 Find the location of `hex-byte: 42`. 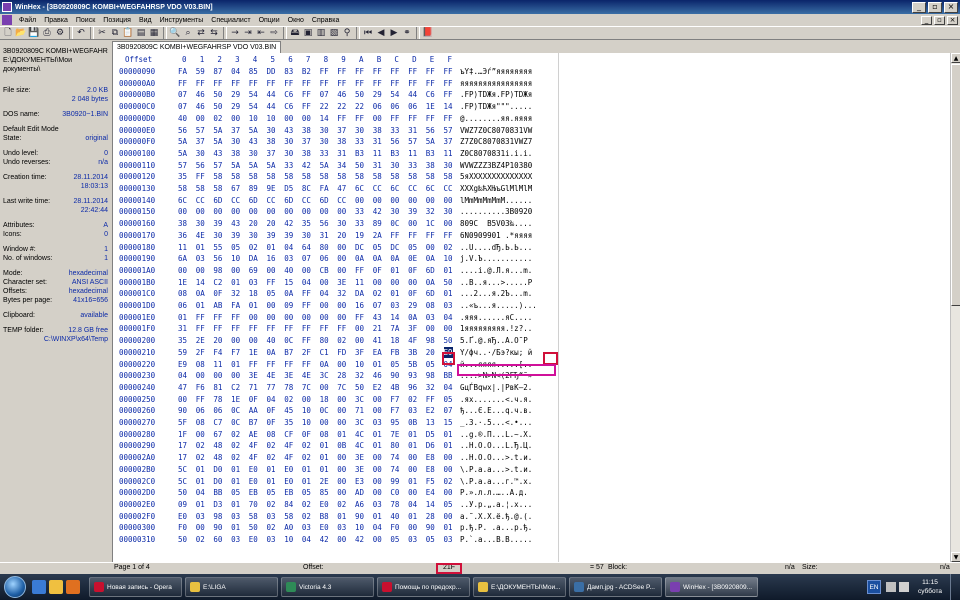

hex-byte: 42 is located at coordinates (359, 539).